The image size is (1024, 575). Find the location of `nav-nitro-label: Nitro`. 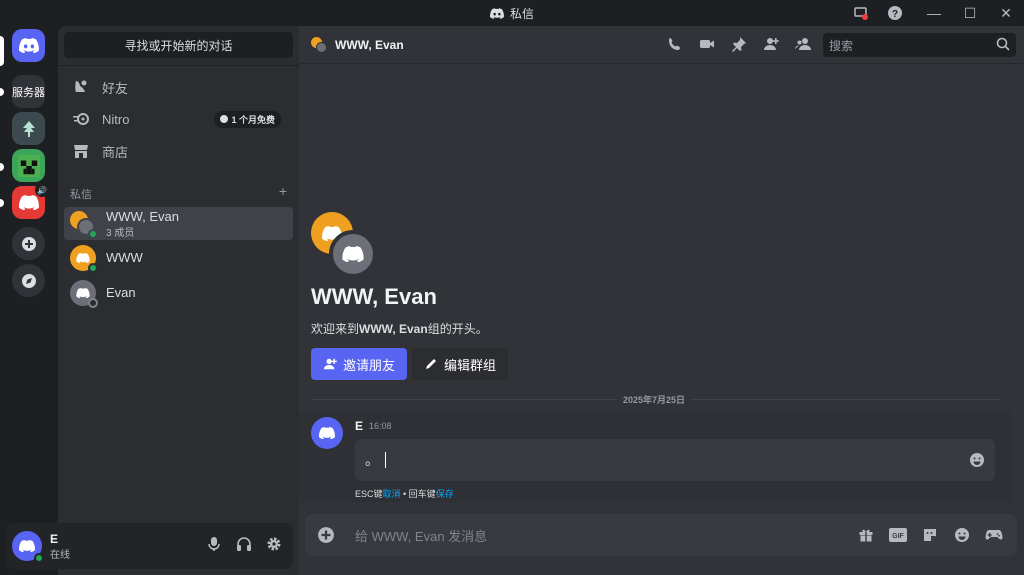

nav-nitro-label: Nitro is located at coordinates (116, 119).